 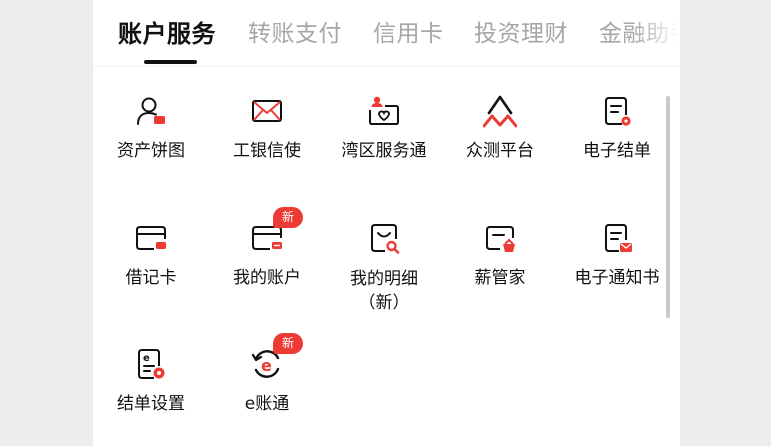 I want to click on category-tabs: 账户服务 转账支付 信用卡 投资理财 金融助手, so click(x=386, y=33).